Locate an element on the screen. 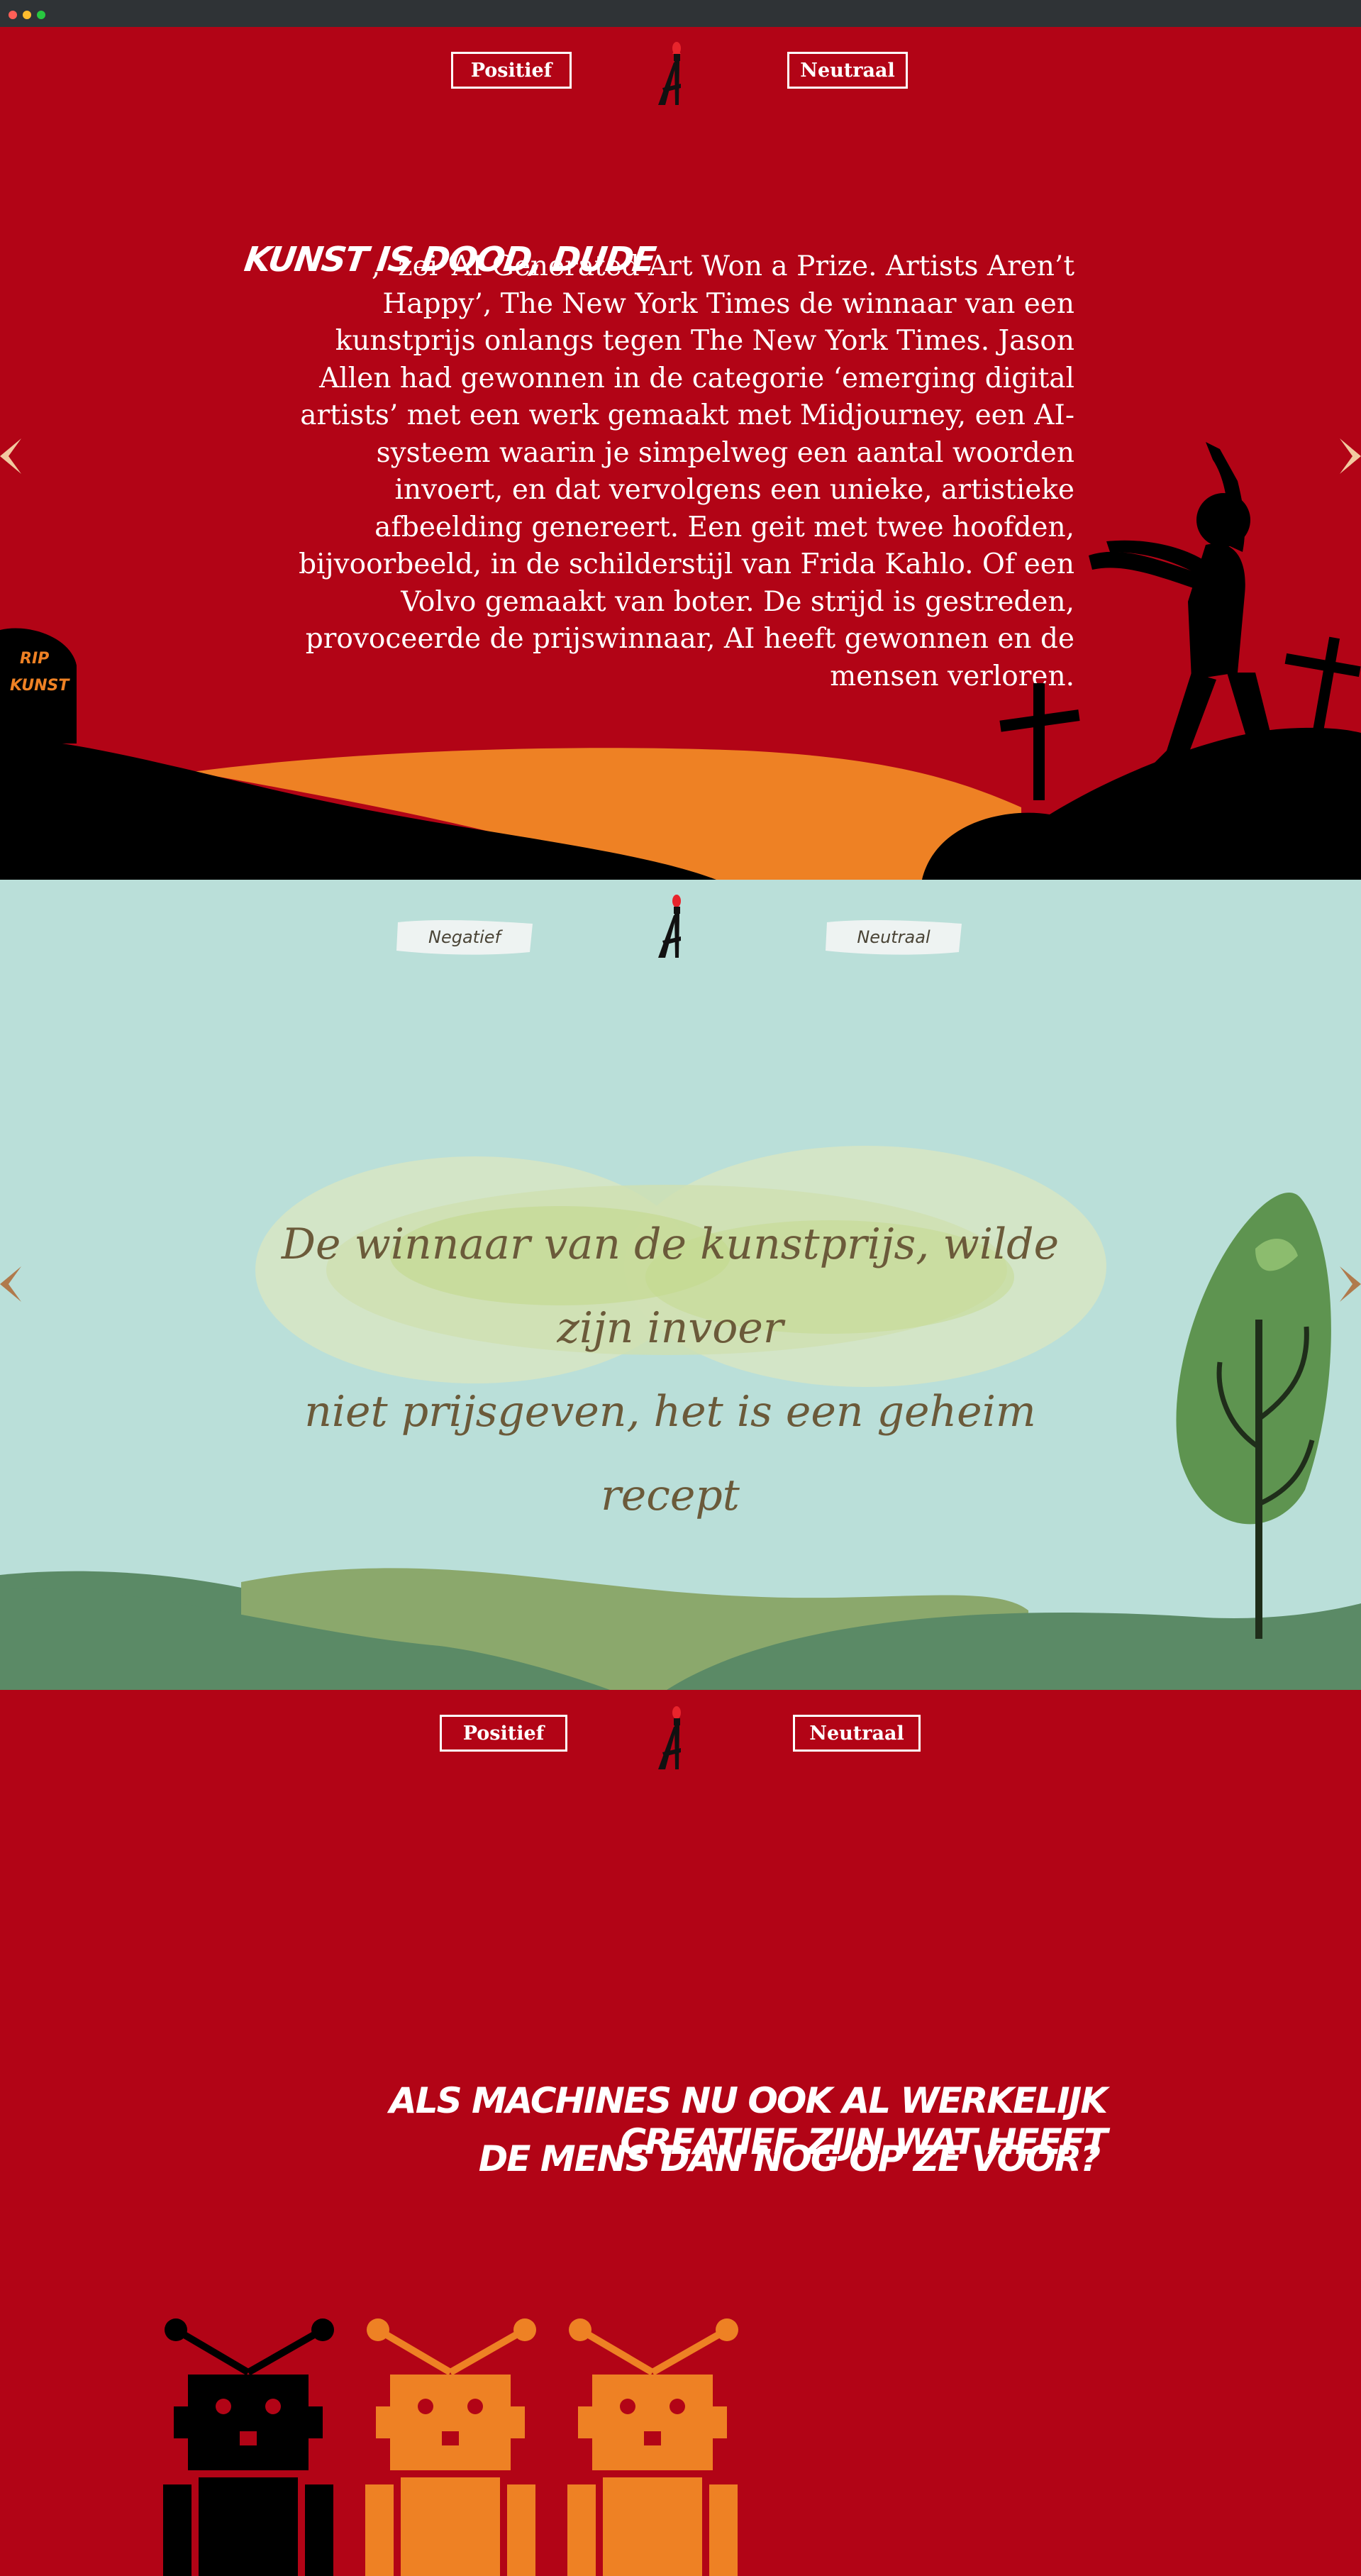 This screenshot has height=2576, width=1361. minimize-window-icon is located at coordinates (27, 15).